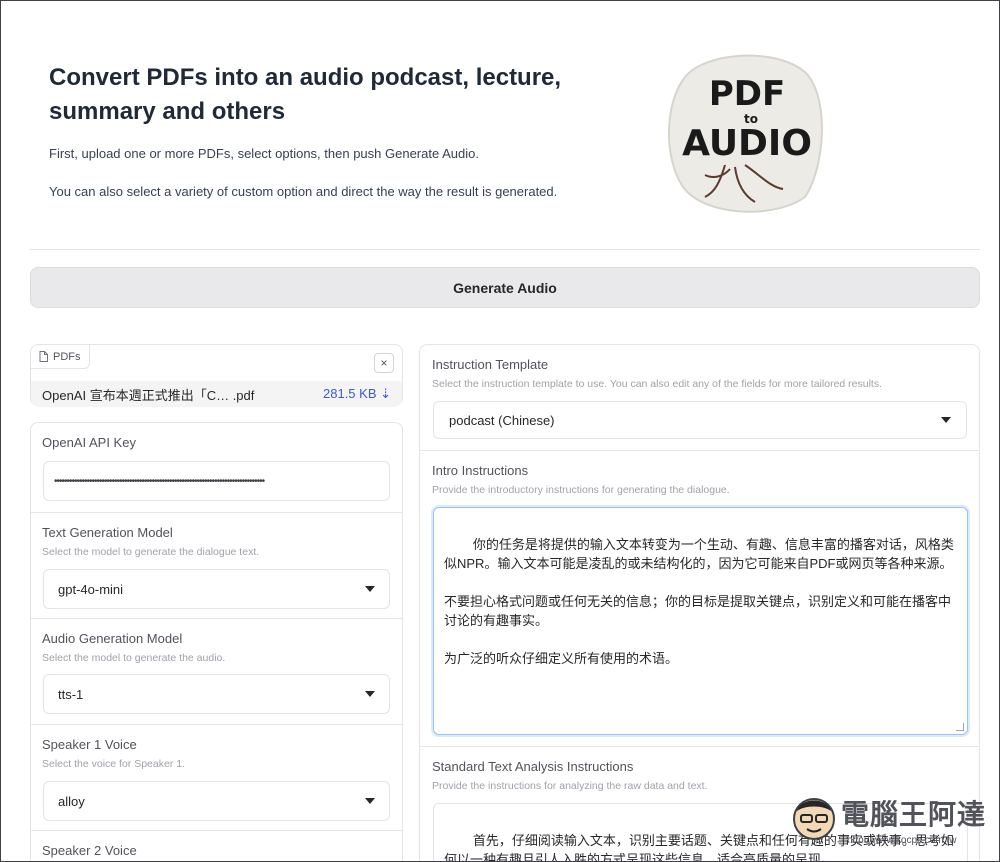 The width and height of the screenshot is (1000, 862). What do you see at coordinates (216, 694) in the screenshot?
I see `audio-model-dropdown: tts-1` at bounding box center [216, 694].